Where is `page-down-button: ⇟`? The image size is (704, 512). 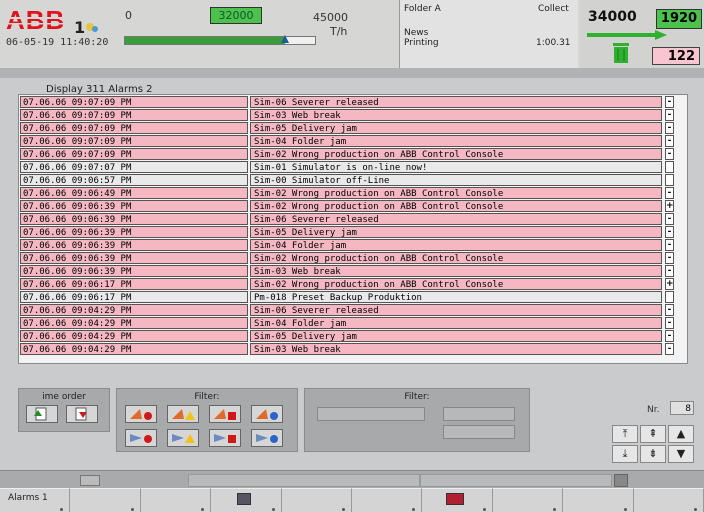 page-down-button: ⇟ is located at coordinates (653, 454).